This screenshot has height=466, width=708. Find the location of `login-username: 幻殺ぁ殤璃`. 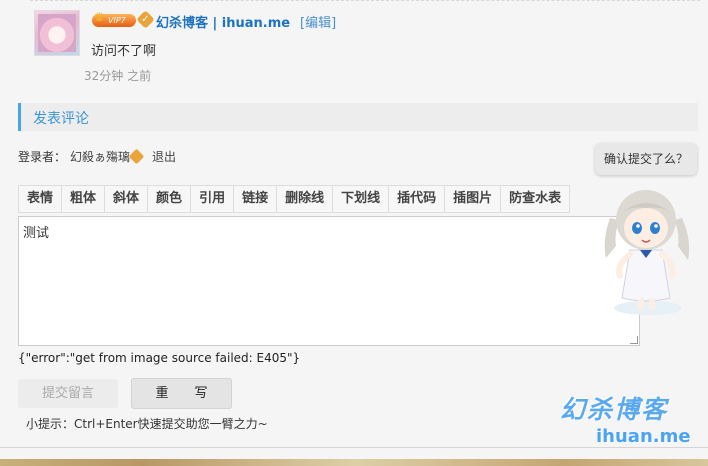

login-username: 幻殺ぁ殤璃 is located at coordinates (100, 157).